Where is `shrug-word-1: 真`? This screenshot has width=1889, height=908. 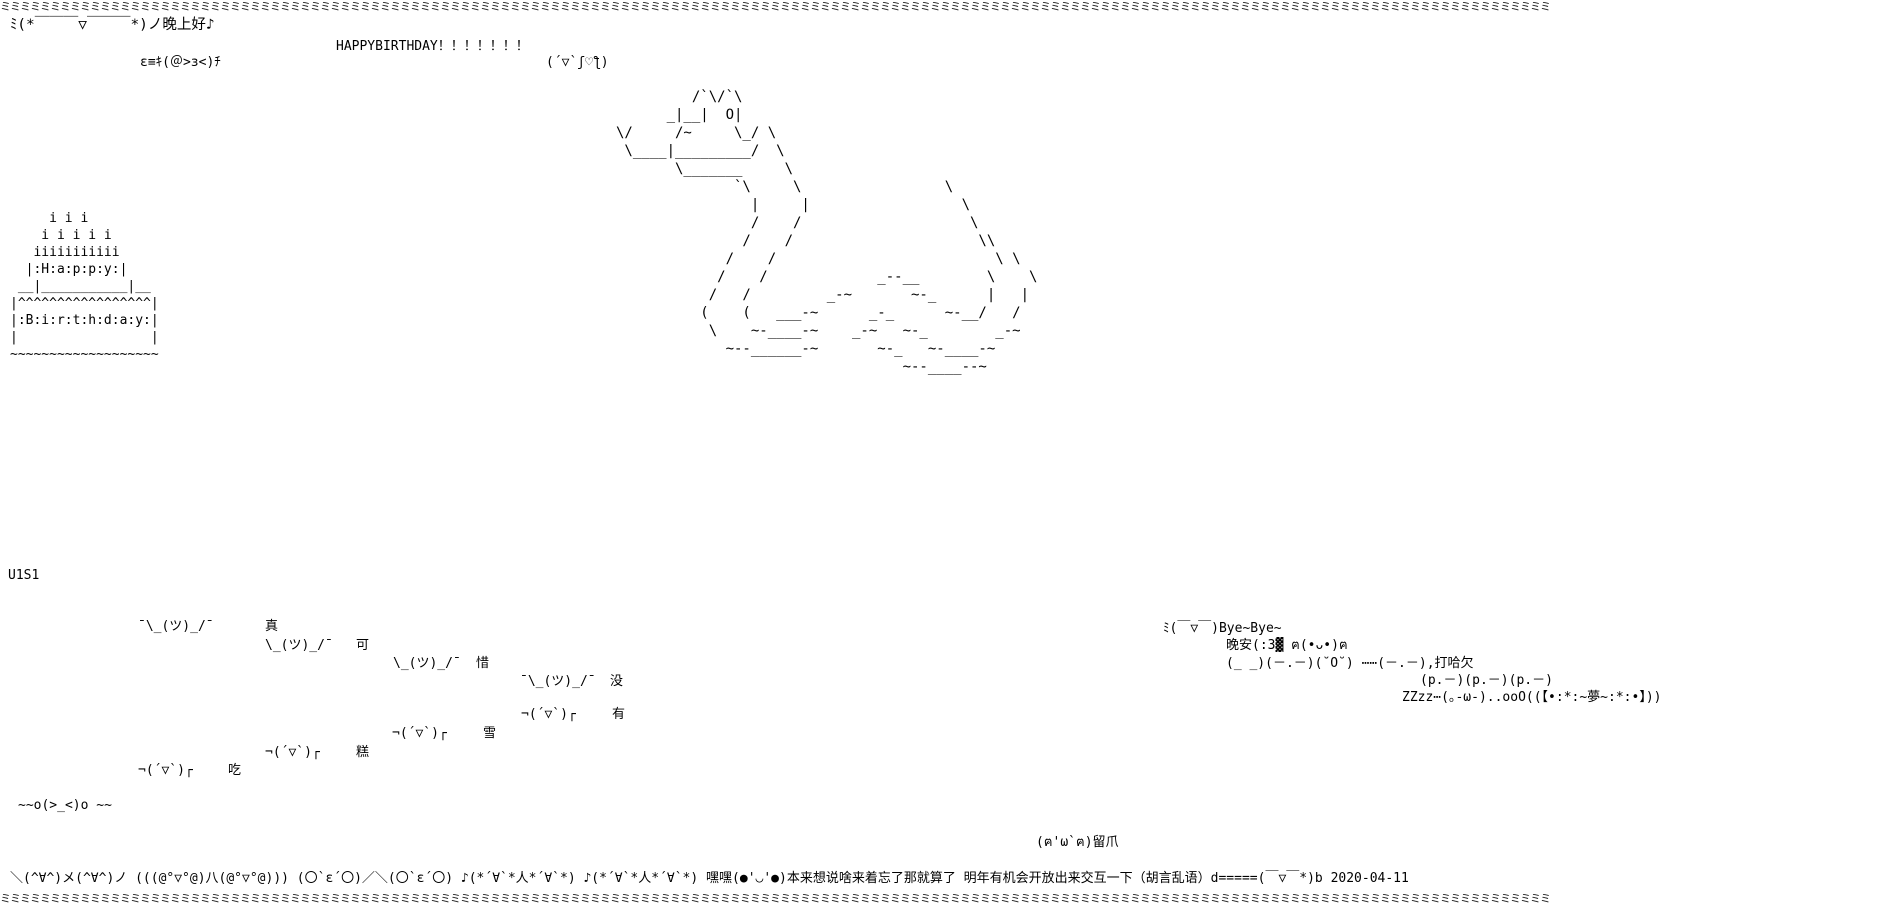 shrug-word-1: 真 is located at coordinates (272, 626).